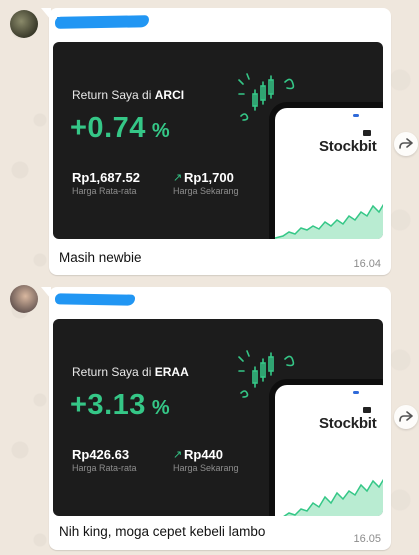 The height and width of the screenshot is (555, 419). What do you see at coordinates (204, 454) in the screenshot?
I see `current-price: Rp440` at bounding box center [204, 454].